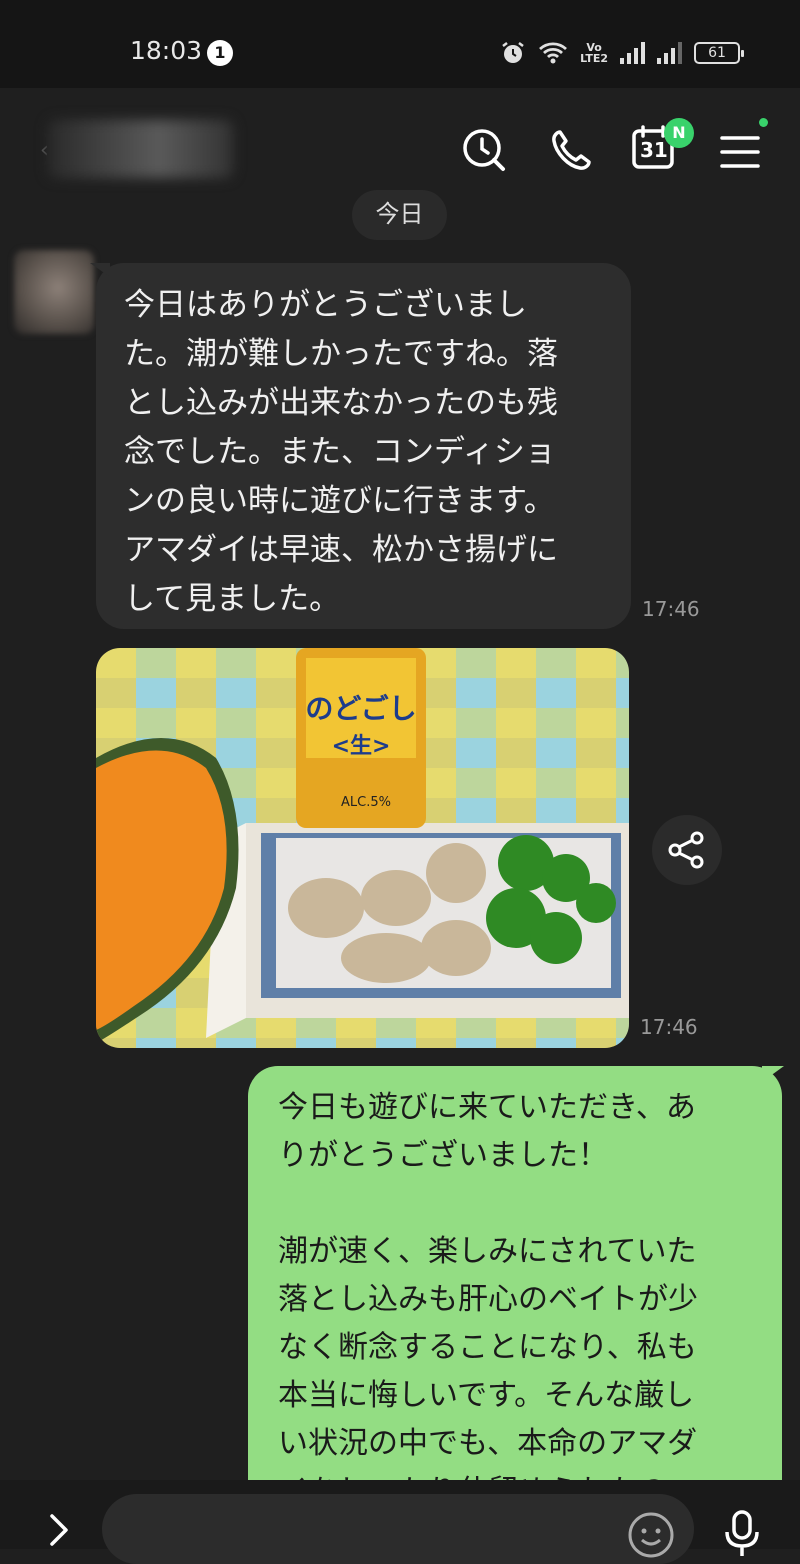 The image size is (800, 1564). Describe the element at coordinates (572, 150) in the screenshot. I see `phone-icon` at that location.